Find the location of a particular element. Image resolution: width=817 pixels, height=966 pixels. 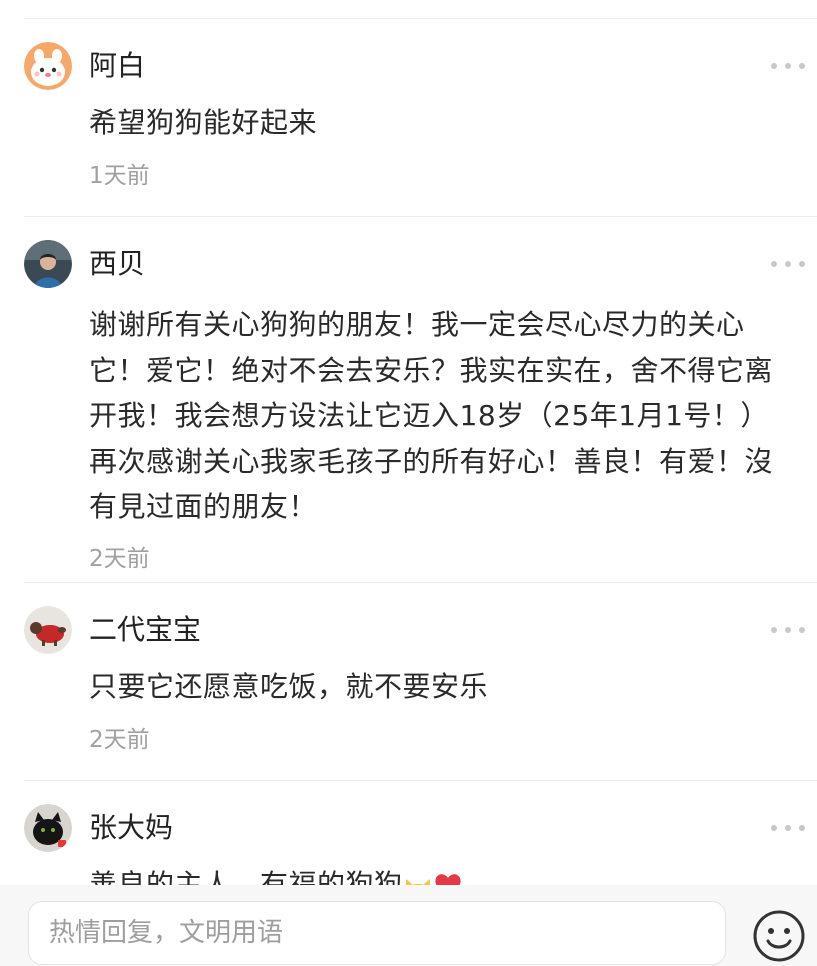

person-photo-avatar-icon is located at coordinates (48, 264).